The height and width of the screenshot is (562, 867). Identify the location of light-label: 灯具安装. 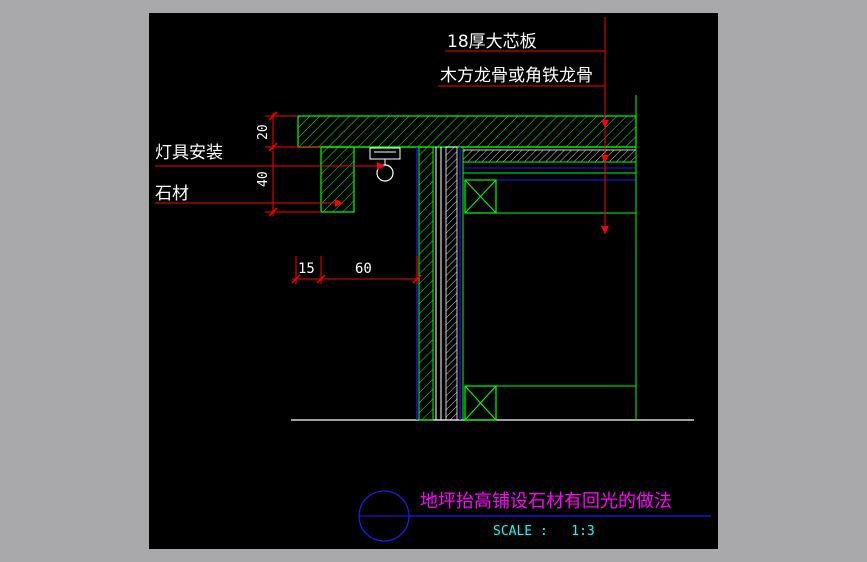
(189, 153).